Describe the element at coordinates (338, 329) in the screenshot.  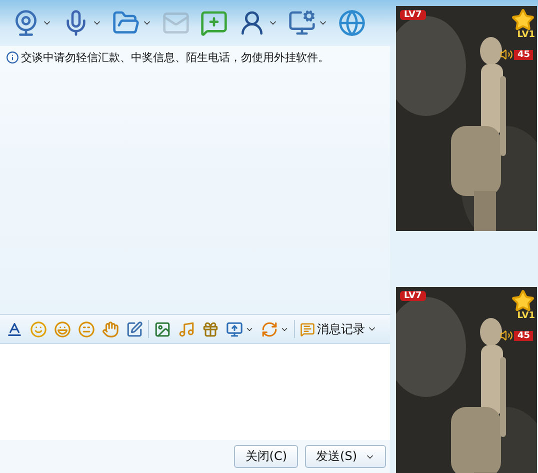
I see `message-history-button: 消息记录` at that location.